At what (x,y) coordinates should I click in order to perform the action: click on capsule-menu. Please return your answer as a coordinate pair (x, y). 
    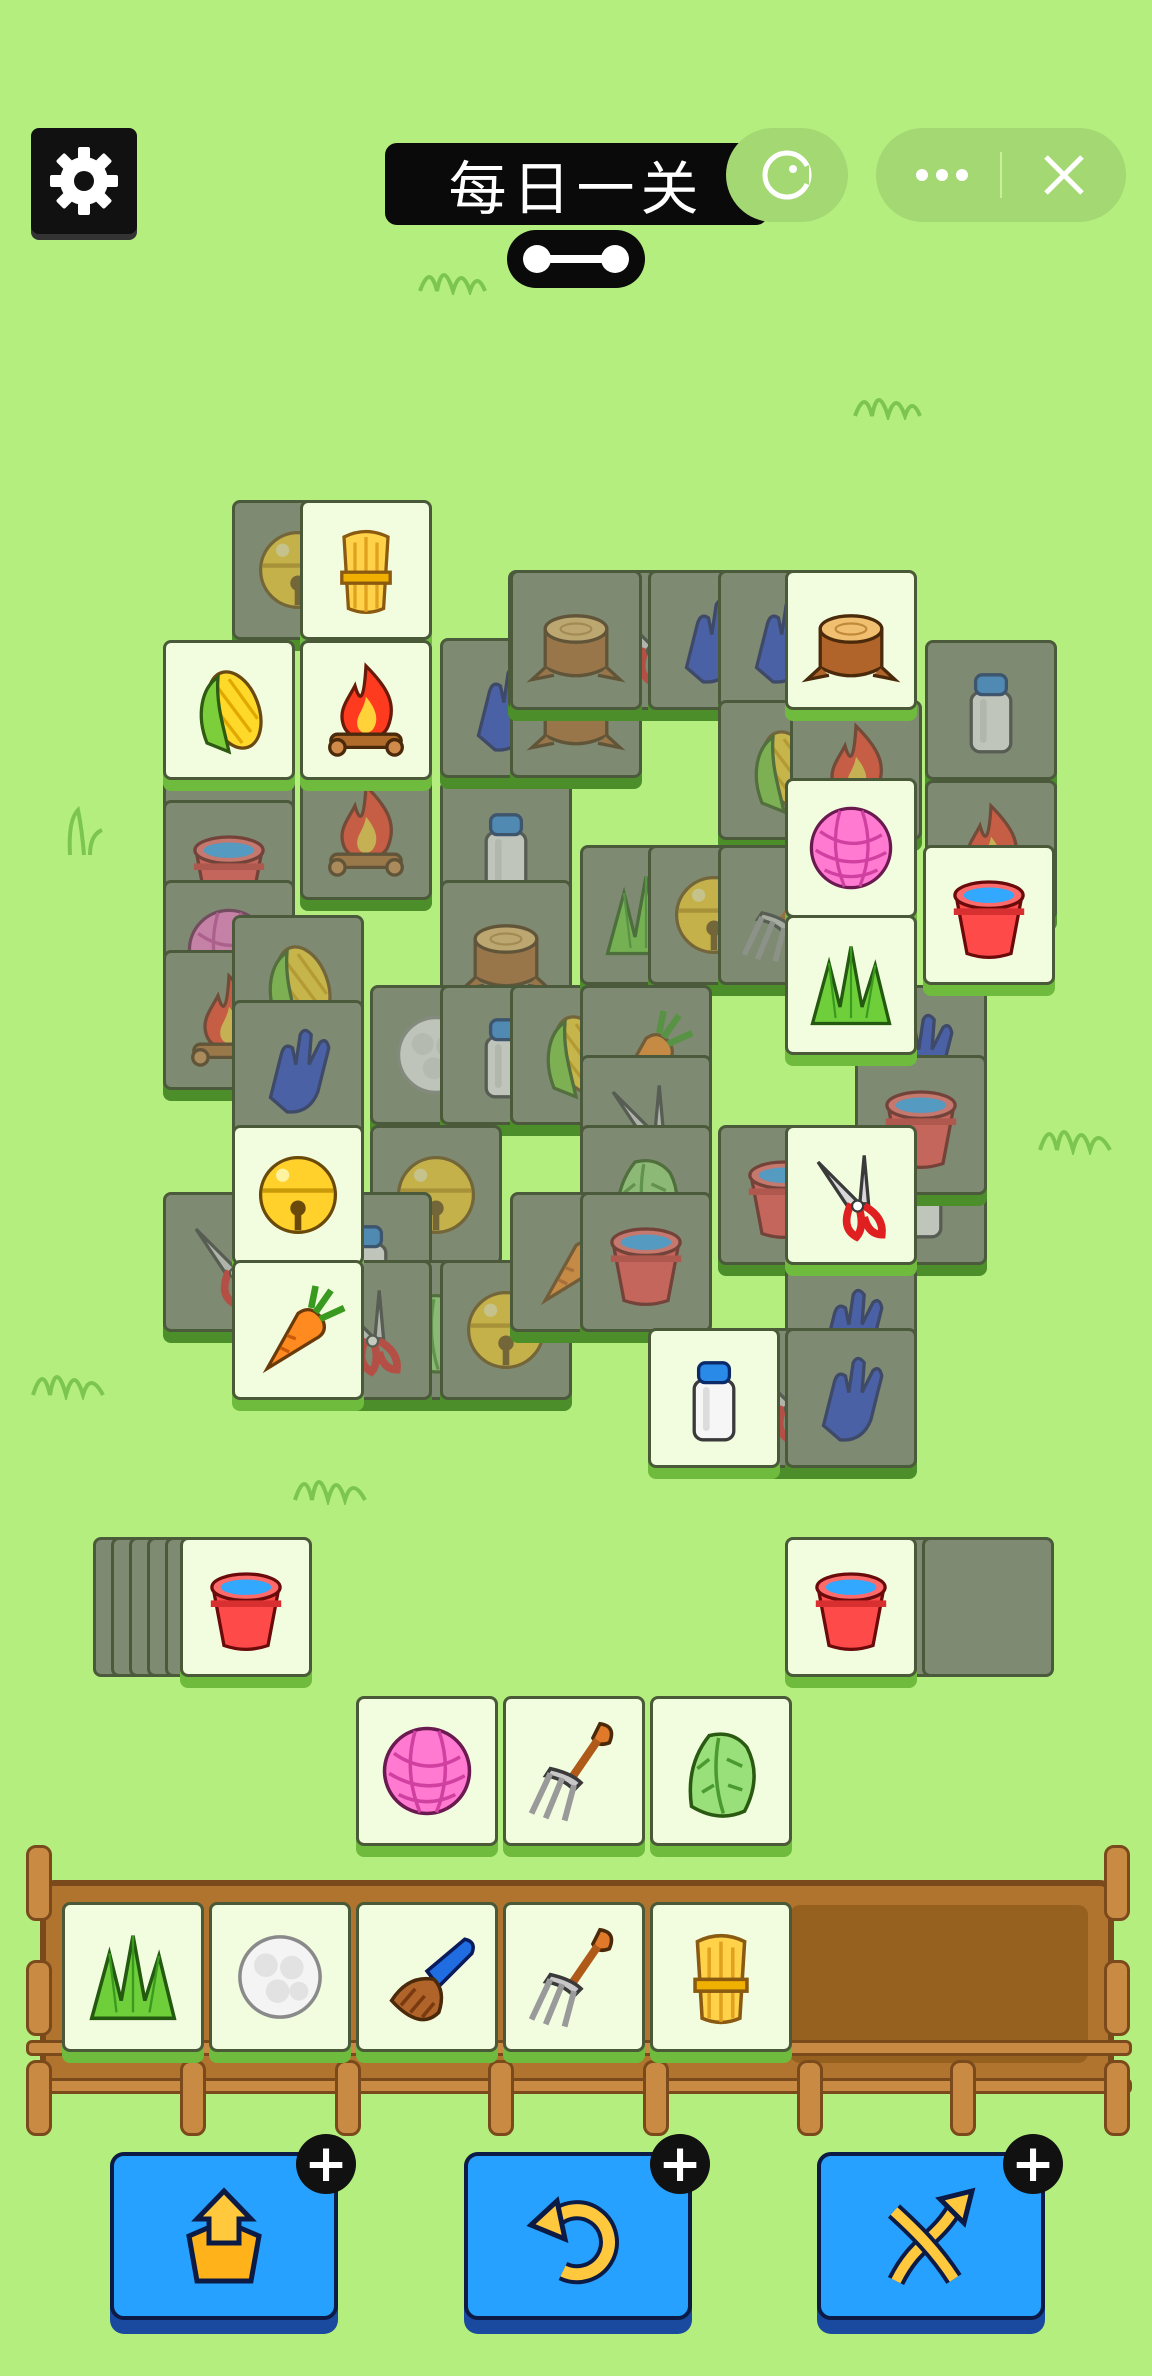
    Looking at the image, I should click on (1001, 175).